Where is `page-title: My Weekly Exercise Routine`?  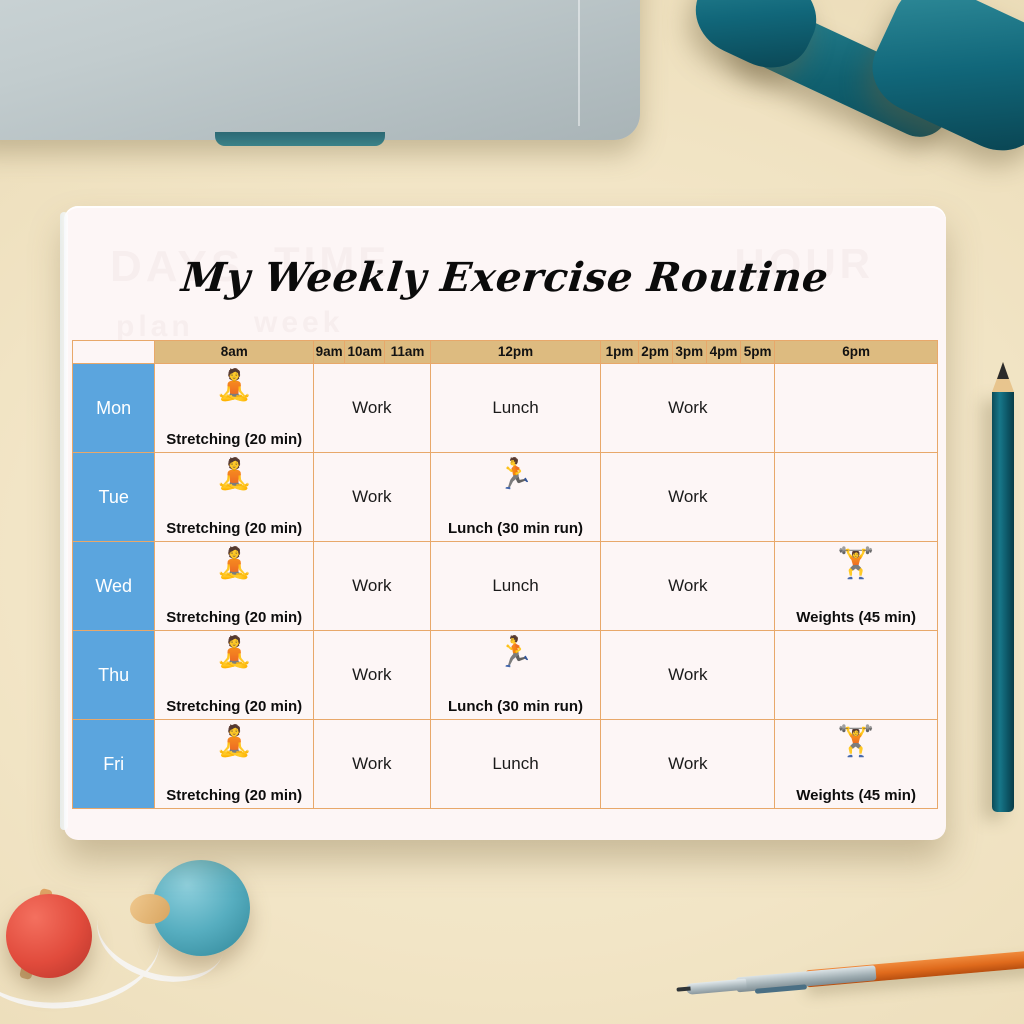
page-title: My Weekly Exercise Routine is located at coordinates (505, 277).